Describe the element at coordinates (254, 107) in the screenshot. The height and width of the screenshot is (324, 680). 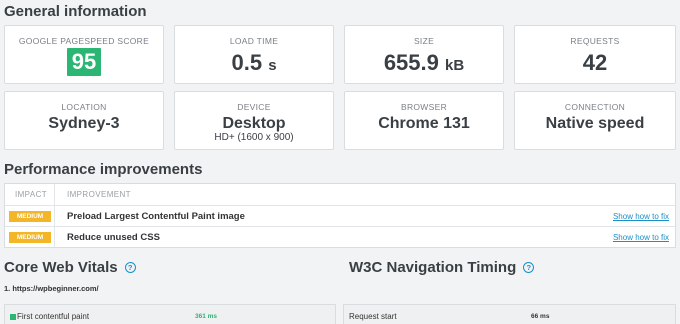
I see `device-label: DEVICE` at that location.